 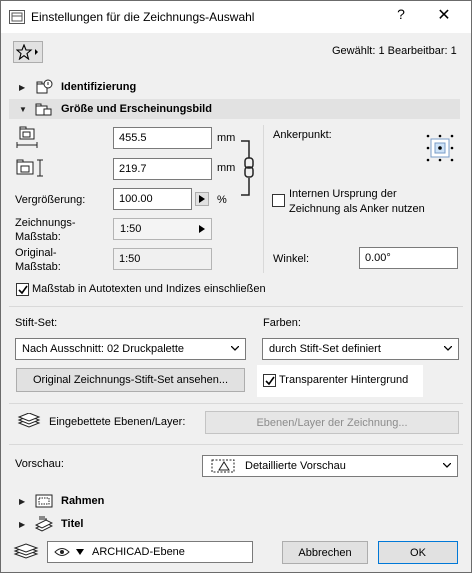 What do you see at coordinates (138, 552) in the screenshot?
I see `layer-value: ARCHICAD-Ebene` at bounding box center [138, 552].